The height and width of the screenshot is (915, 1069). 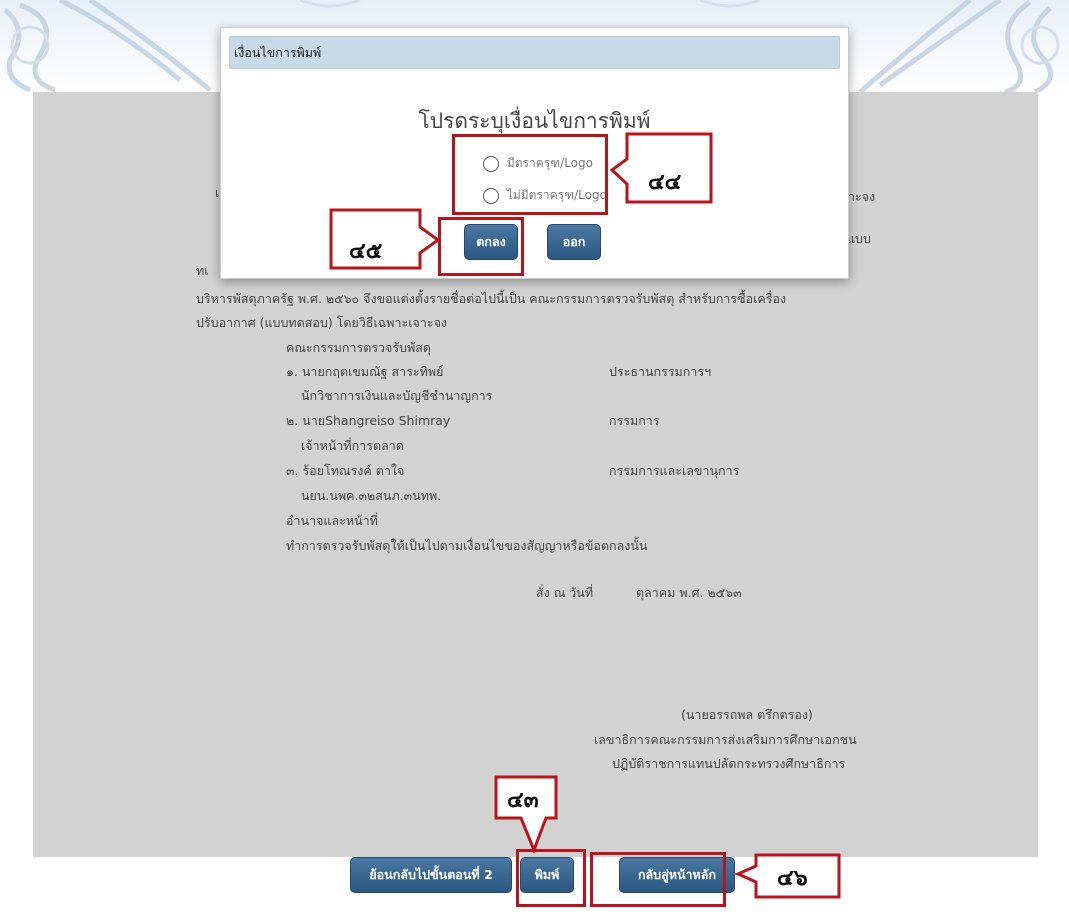 I want to click on exit-button: ออก, so click(x=574, y=242).